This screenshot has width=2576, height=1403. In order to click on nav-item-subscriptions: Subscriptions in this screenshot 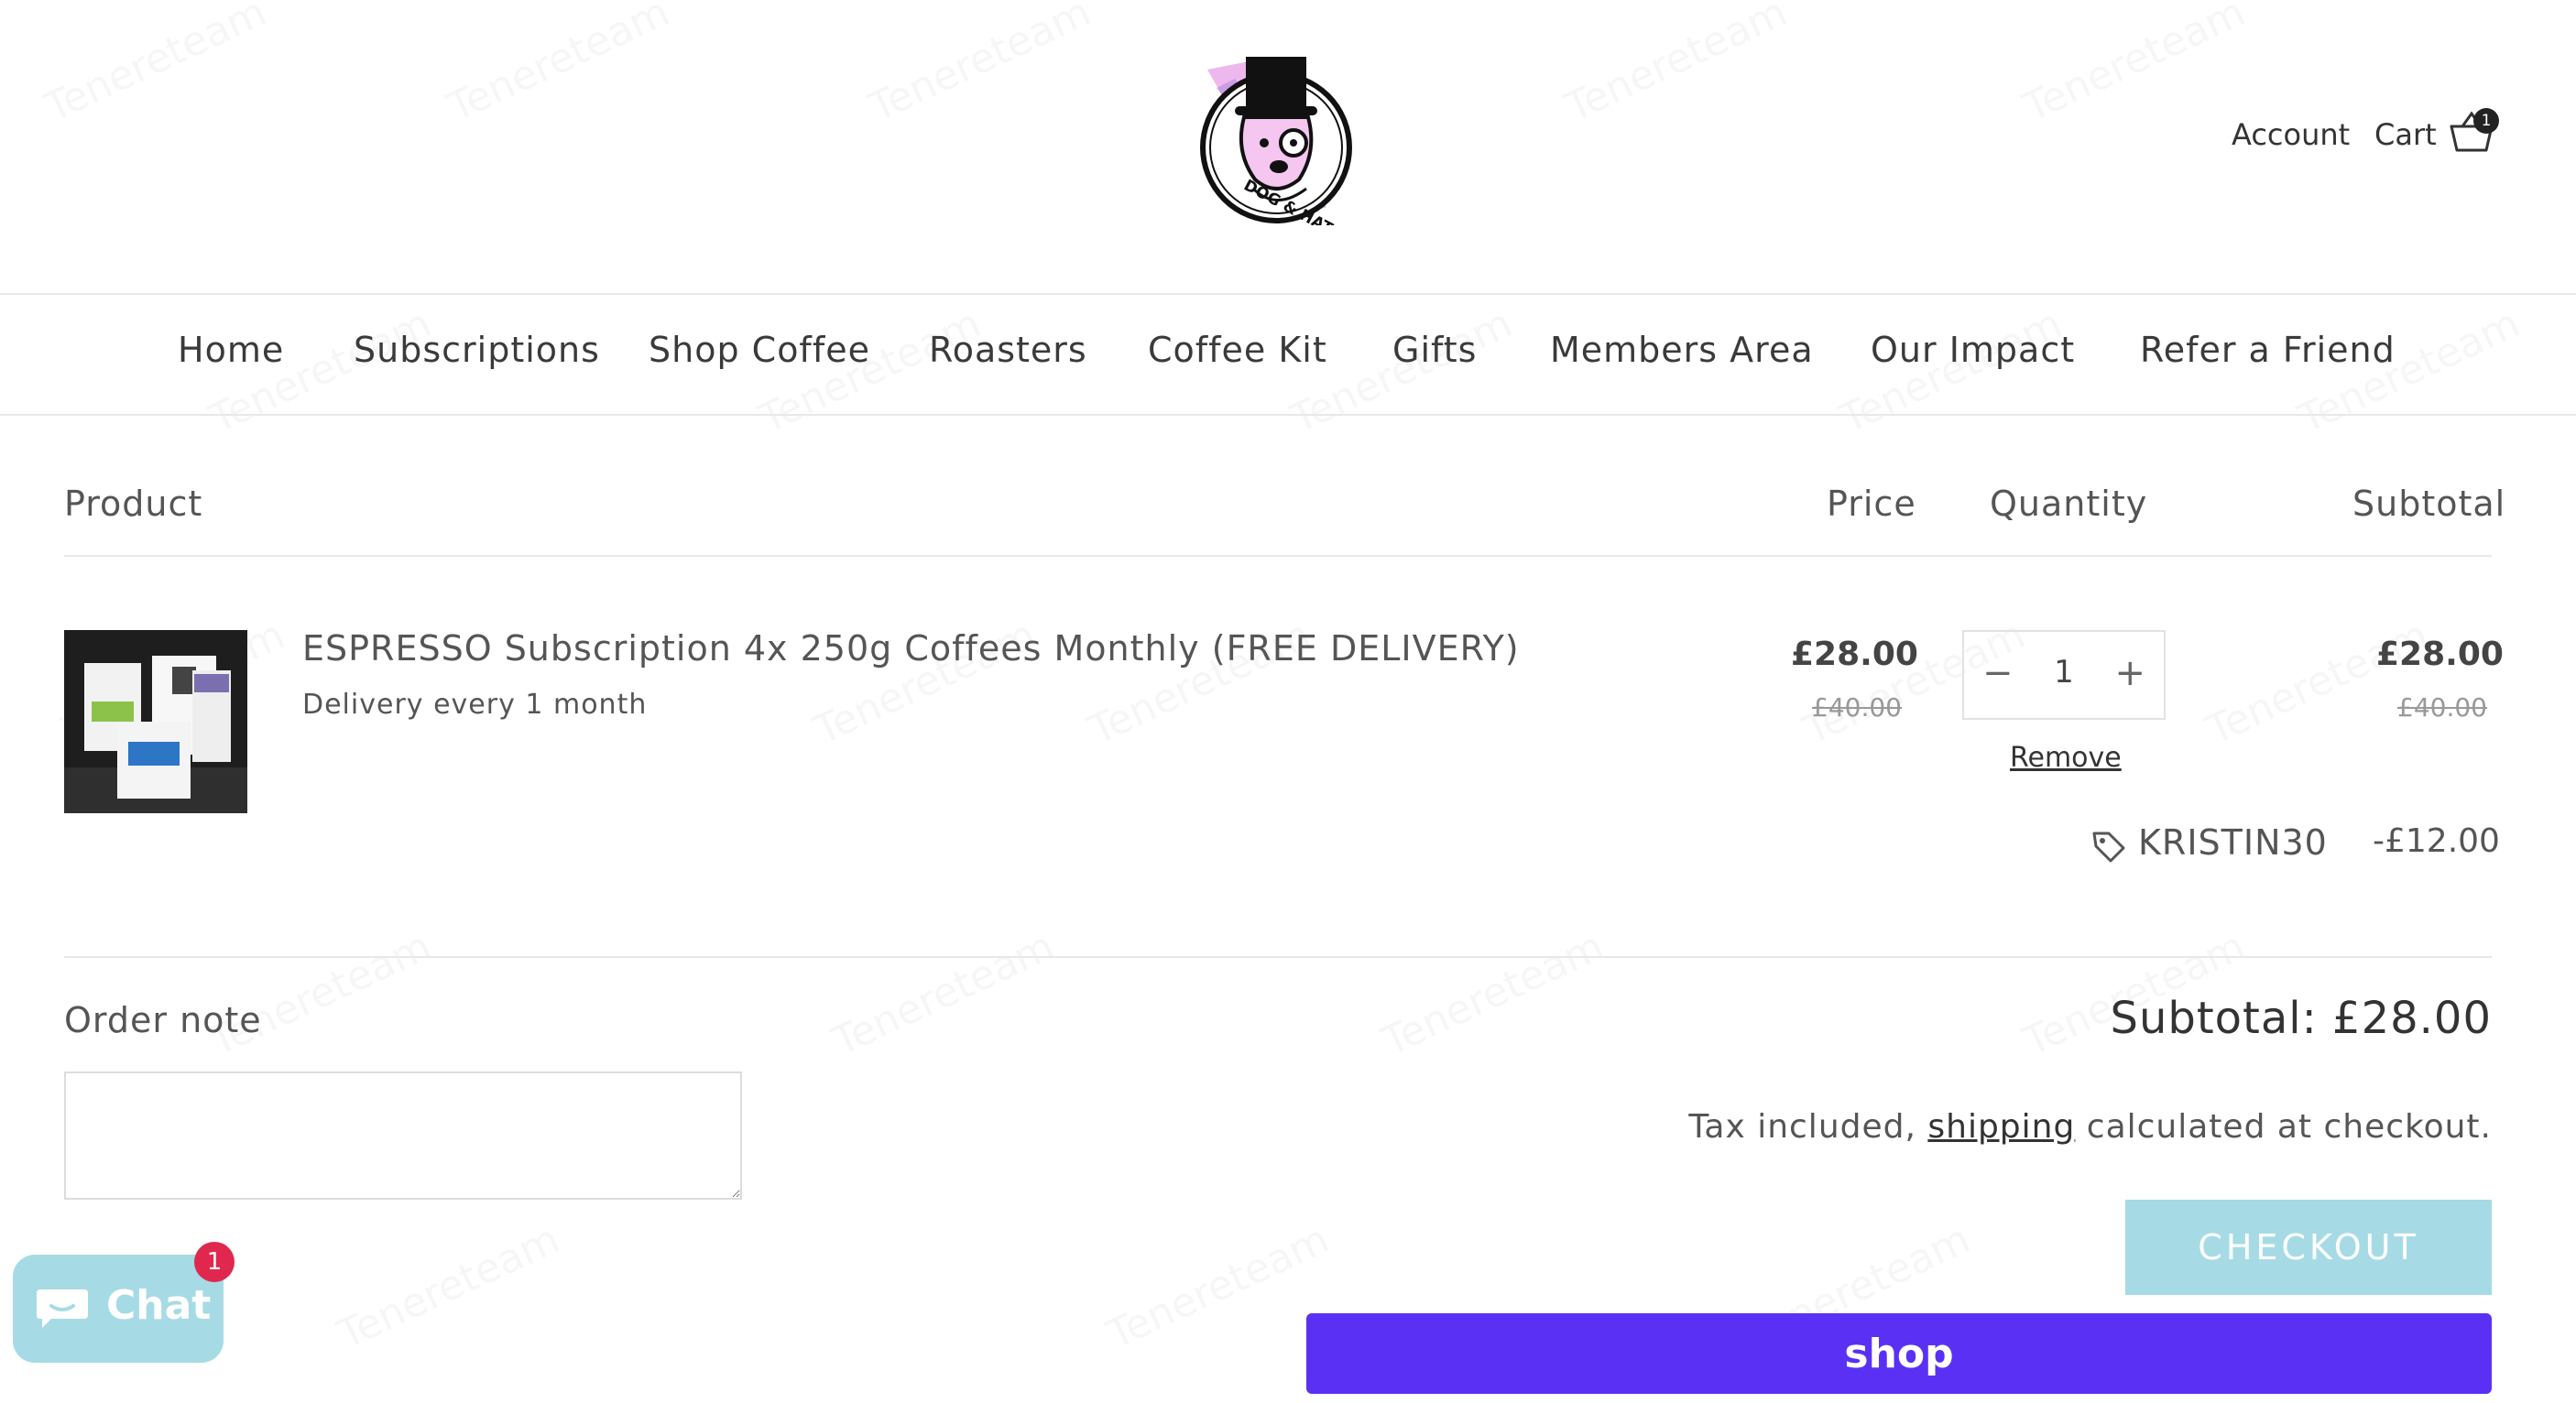, I will do `click(477, 350)`.